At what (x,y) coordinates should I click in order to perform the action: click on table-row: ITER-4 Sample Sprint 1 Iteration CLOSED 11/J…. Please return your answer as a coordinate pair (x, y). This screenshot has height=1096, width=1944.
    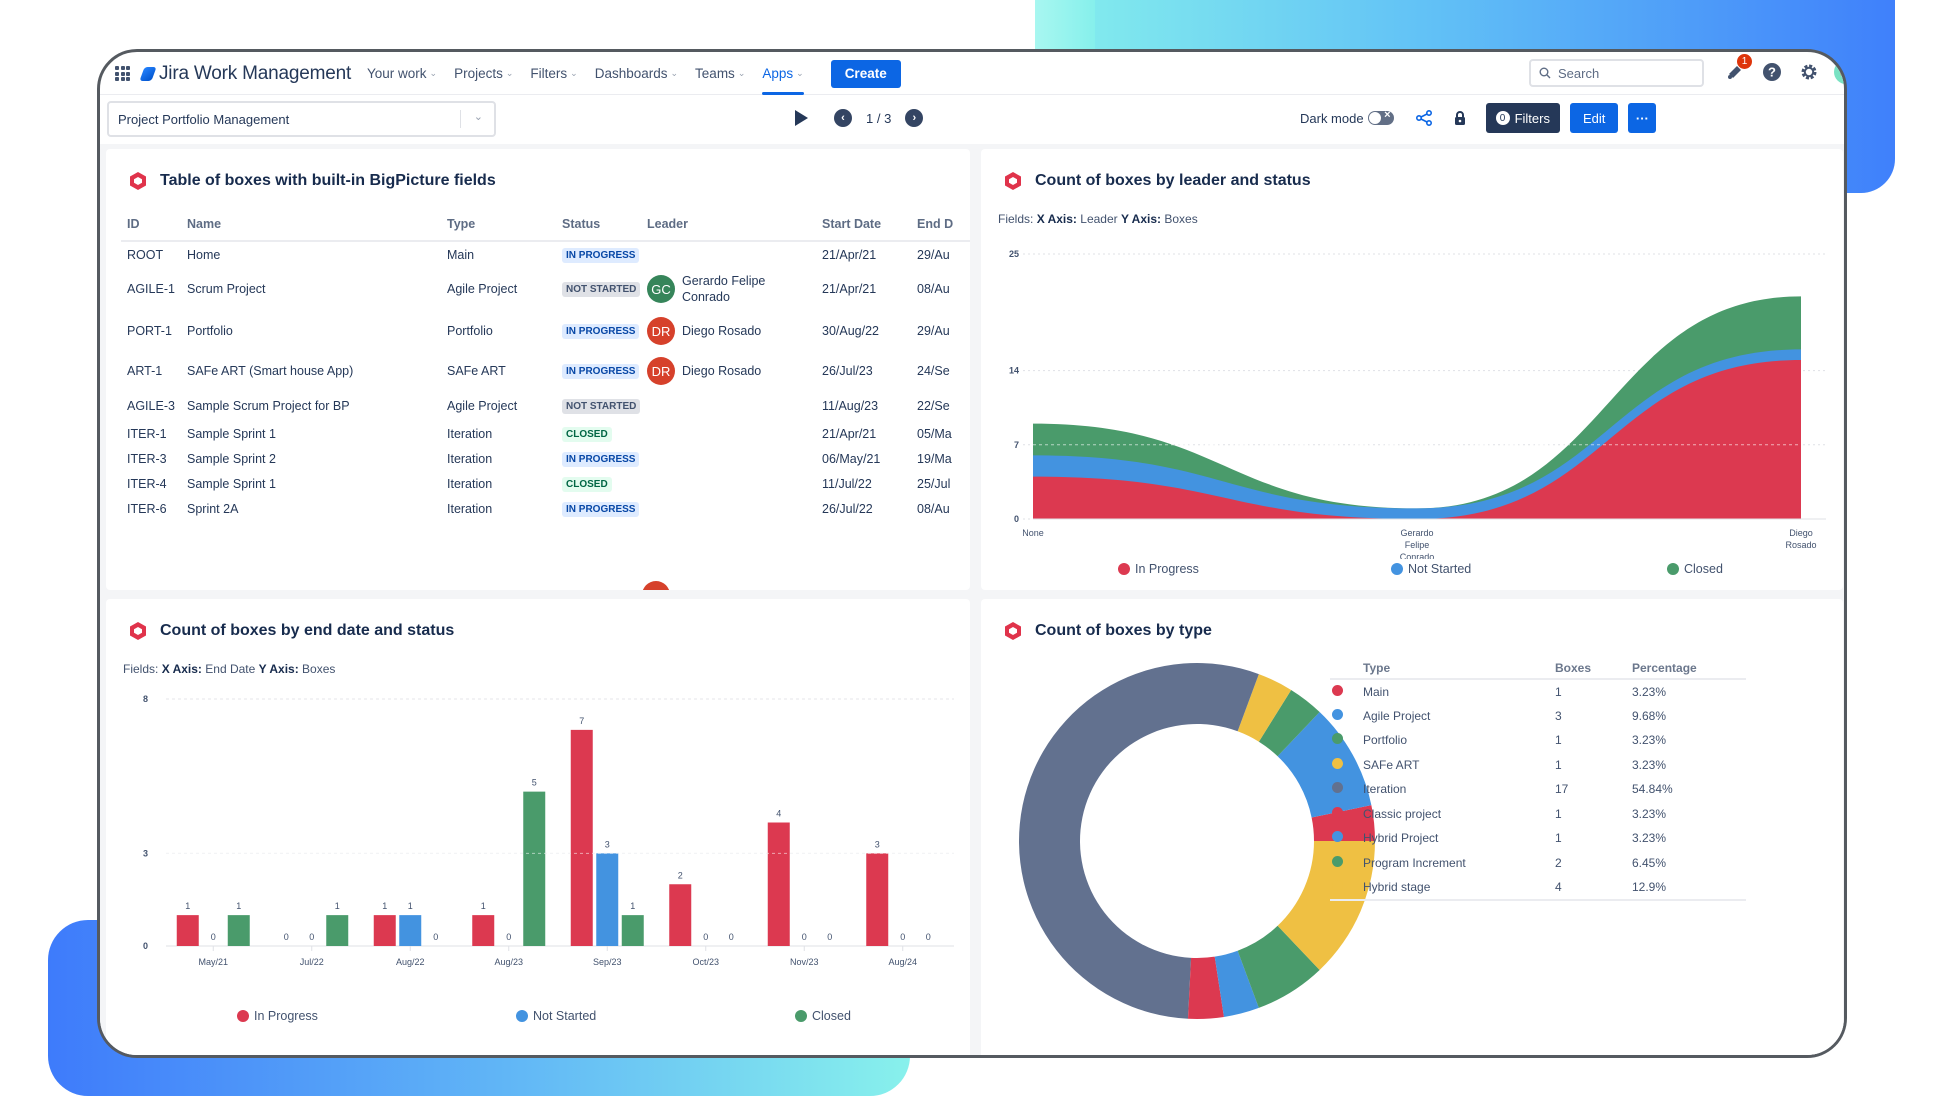
    Looking at the image, I should click on (545, 483).